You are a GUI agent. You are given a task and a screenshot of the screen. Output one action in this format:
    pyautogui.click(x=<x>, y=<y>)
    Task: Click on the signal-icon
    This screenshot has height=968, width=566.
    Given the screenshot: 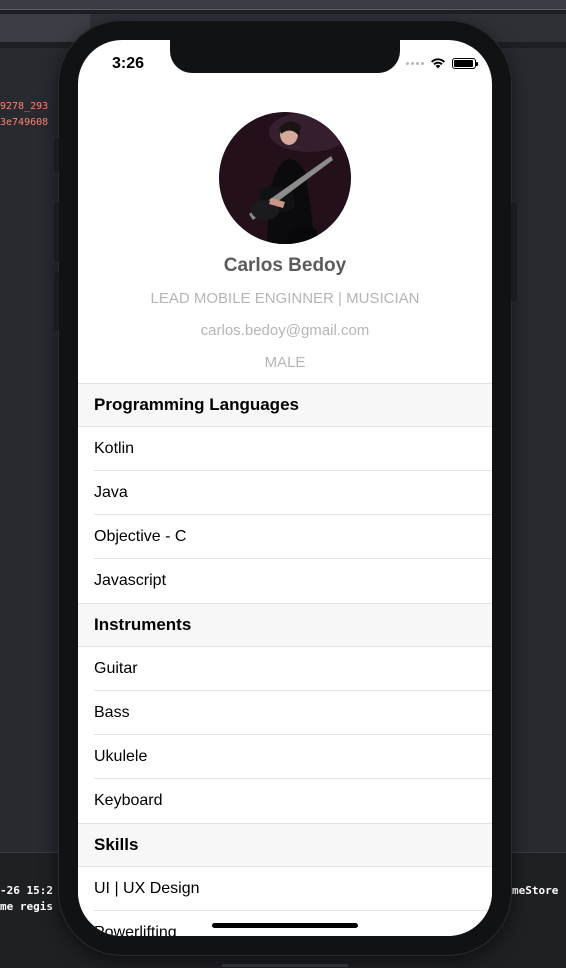 What is the action you would take?
    pyautogui.click(x=415, y=63)
    